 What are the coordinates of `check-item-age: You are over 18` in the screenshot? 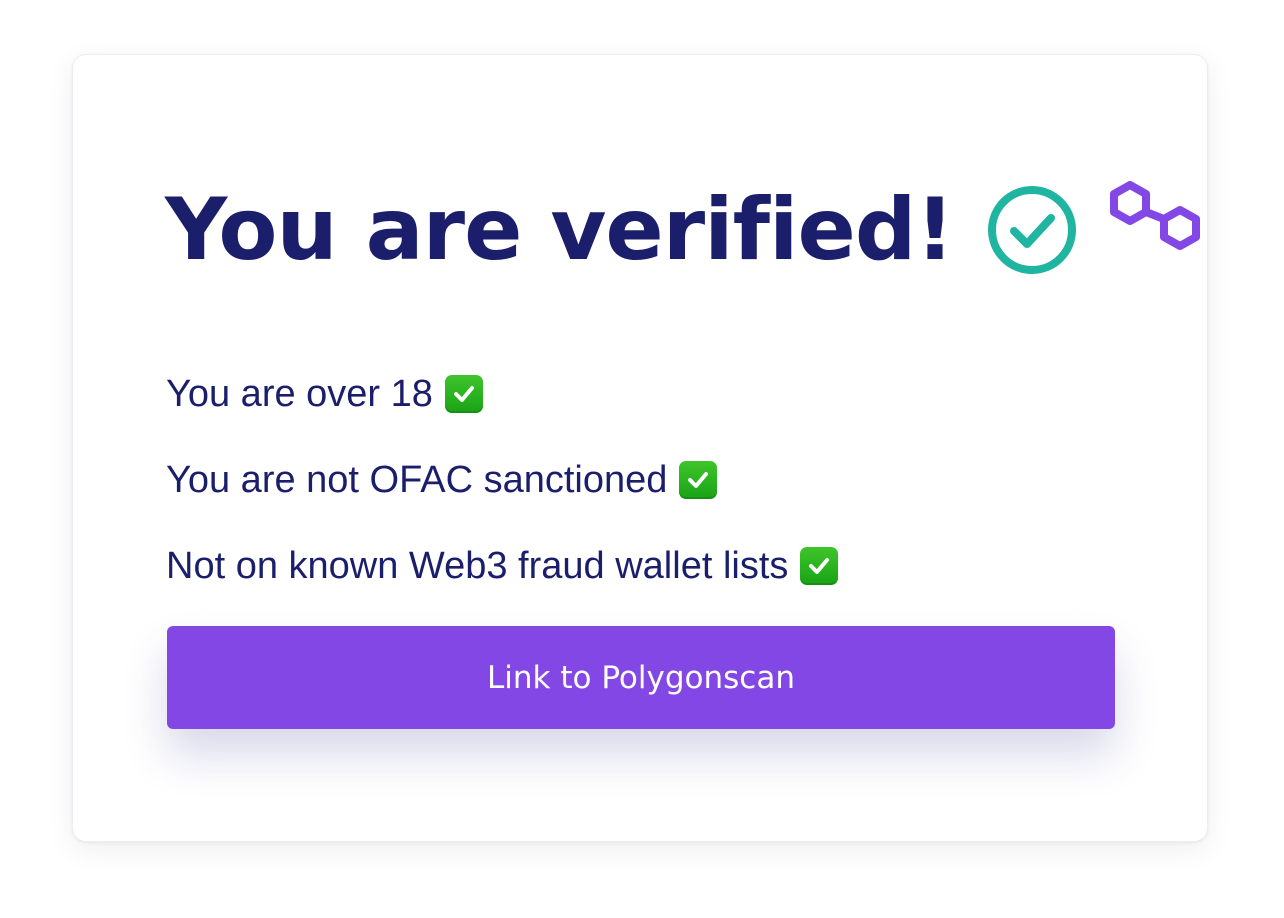 It's located at (502, 394).